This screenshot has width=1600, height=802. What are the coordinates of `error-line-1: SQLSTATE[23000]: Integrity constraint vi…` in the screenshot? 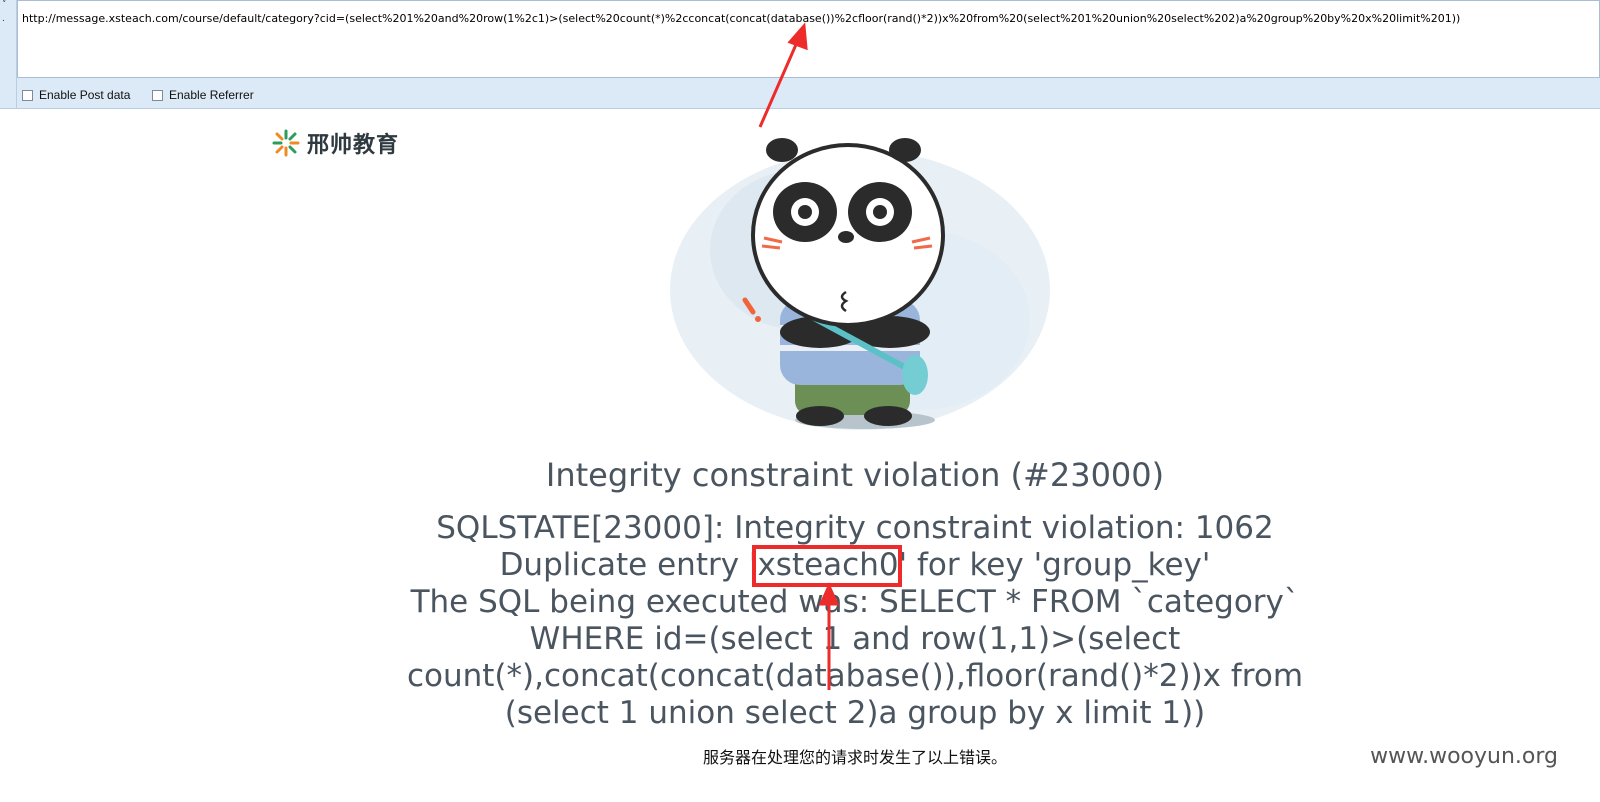 It's located at (855, 528).